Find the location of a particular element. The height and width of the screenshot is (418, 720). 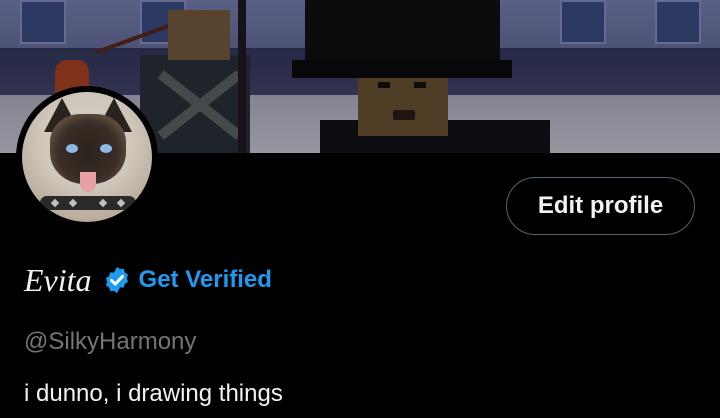

cat-tongue is located at coordinates (88, 182).